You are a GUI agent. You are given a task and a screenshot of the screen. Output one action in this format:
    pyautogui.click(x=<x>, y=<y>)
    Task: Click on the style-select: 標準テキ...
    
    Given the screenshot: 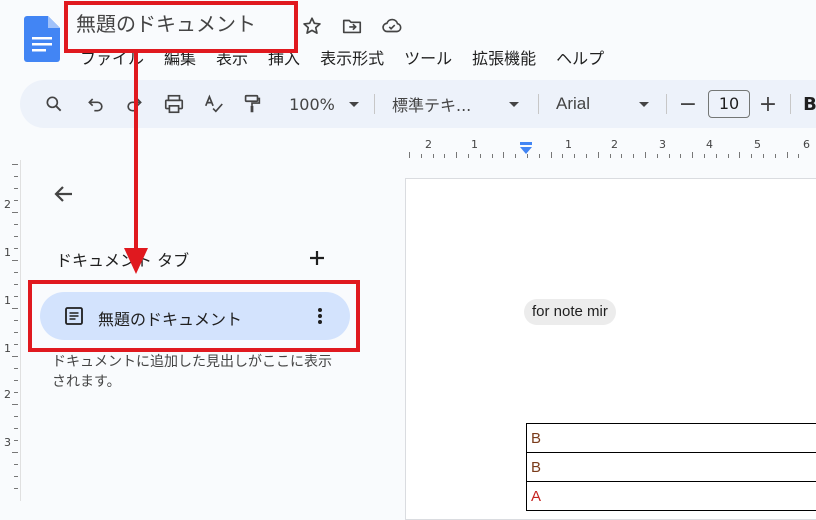 What is the action you would take?
    pyautogui.click(x=438, y=104)
    